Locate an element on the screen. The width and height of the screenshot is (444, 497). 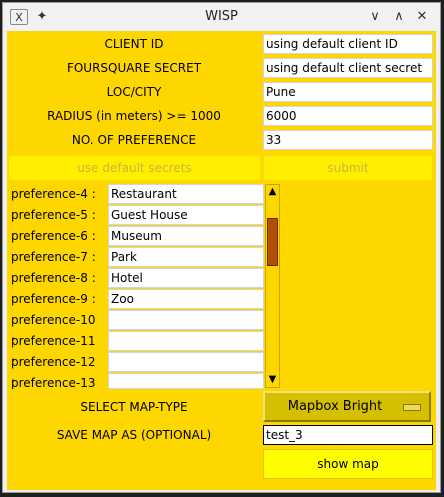
preference-input: Guest House is located at coordinates (186, 215).